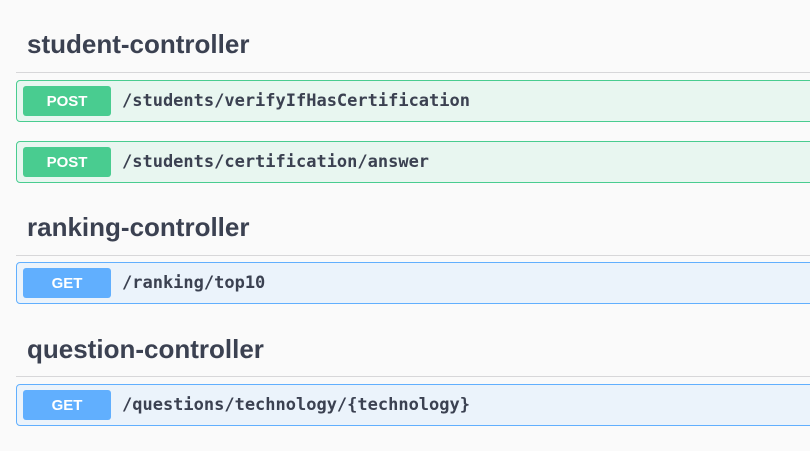 This screenshot has width=810, height=451. Describe the element at coordinates (145, 349) in the screenshot. I see `section-title-question-controller: question-controller` at that location.